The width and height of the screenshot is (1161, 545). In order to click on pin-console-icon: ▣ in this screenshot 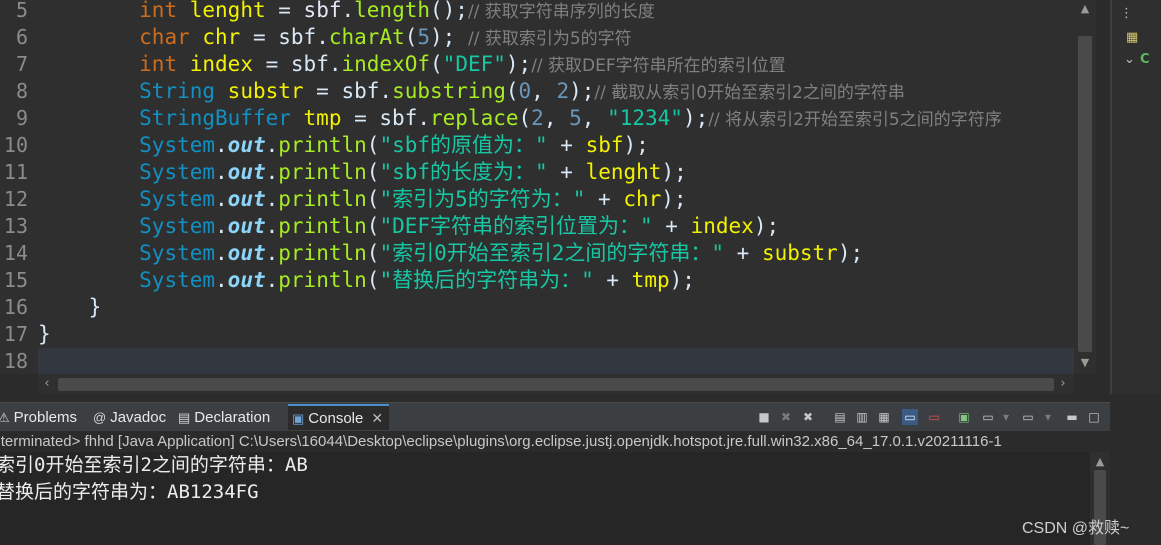, I will do `click(964, 417)`.